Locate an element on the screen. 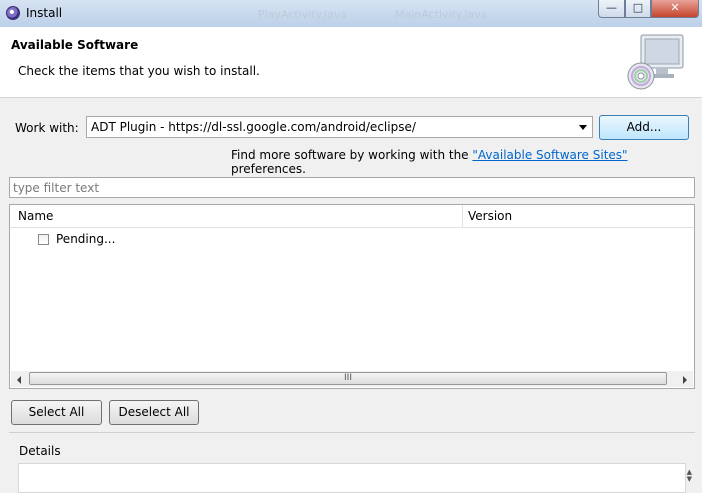  scroll-left-icon is located at coordinates (19, 380).